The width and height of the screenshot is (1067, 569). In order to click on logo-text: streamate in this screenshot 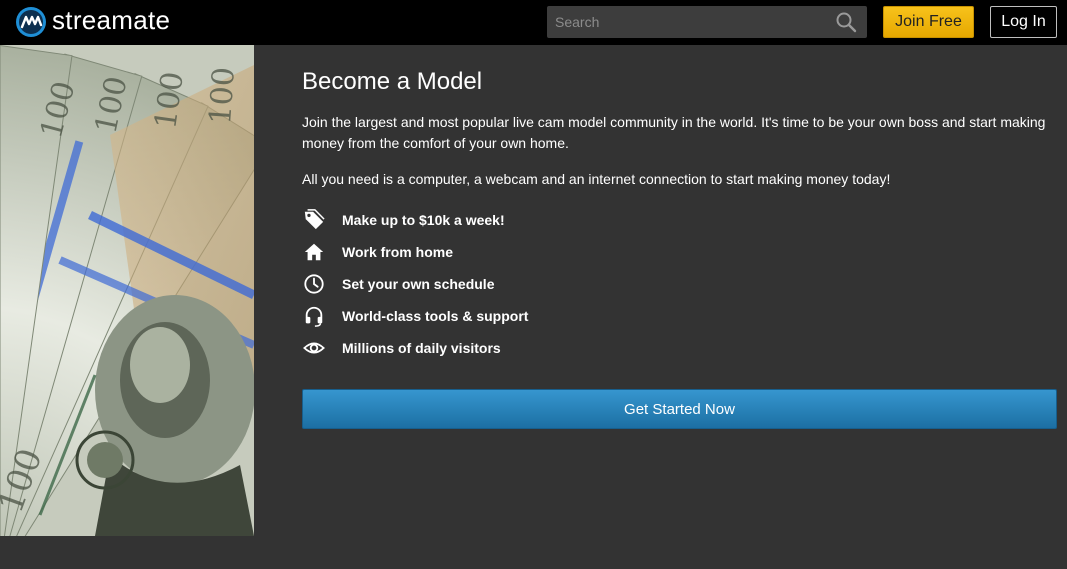, I will do `click(111, 19)`.